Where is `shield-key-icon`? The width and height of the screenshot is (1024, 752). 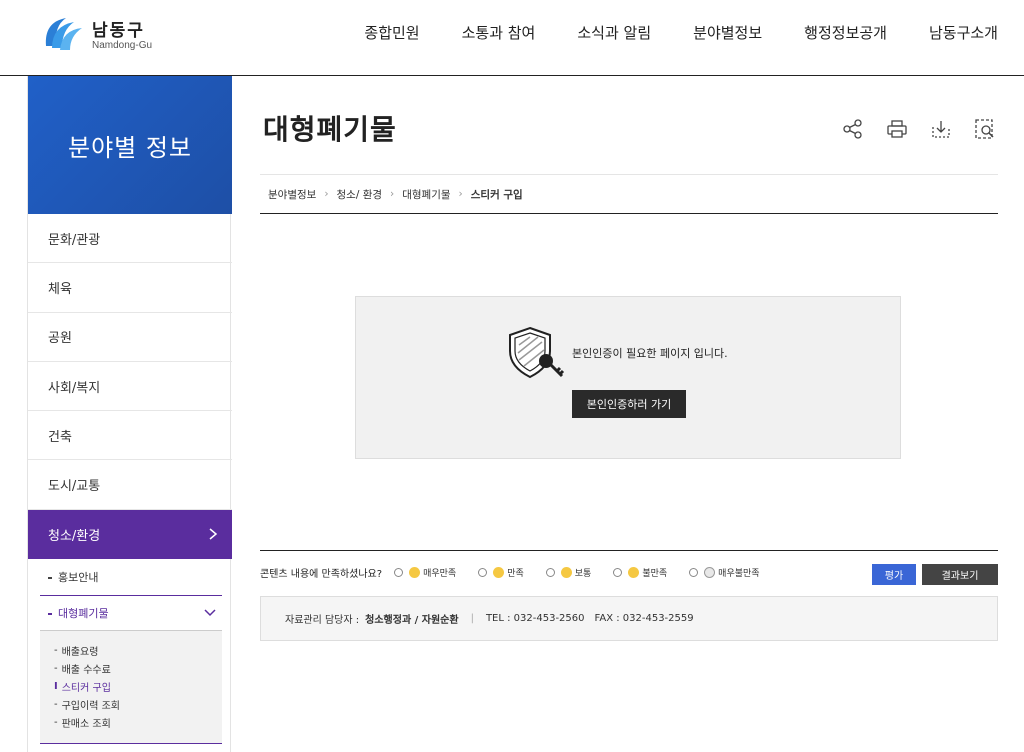 shield-key-icon is located at coordinates (537, 352).